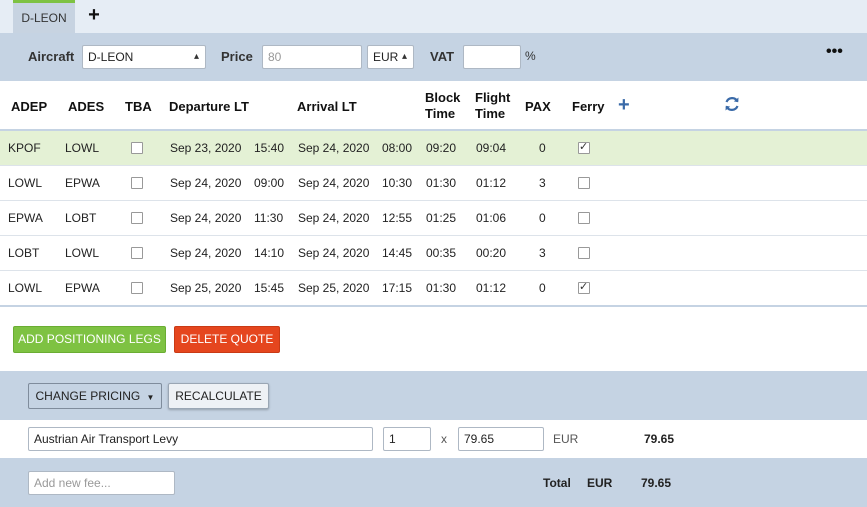  Describe the element at coordinates (491, 253) in the screenshot. I see `cell-flight: 00:20` at that location.